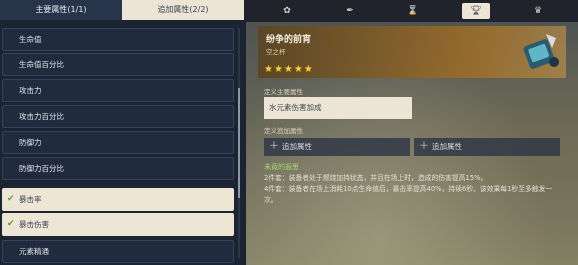 Image resolution: width=578 pixels, height=265 pixels. I want to click on sub-stat-label: 定义追加属性, so click(283, 131).